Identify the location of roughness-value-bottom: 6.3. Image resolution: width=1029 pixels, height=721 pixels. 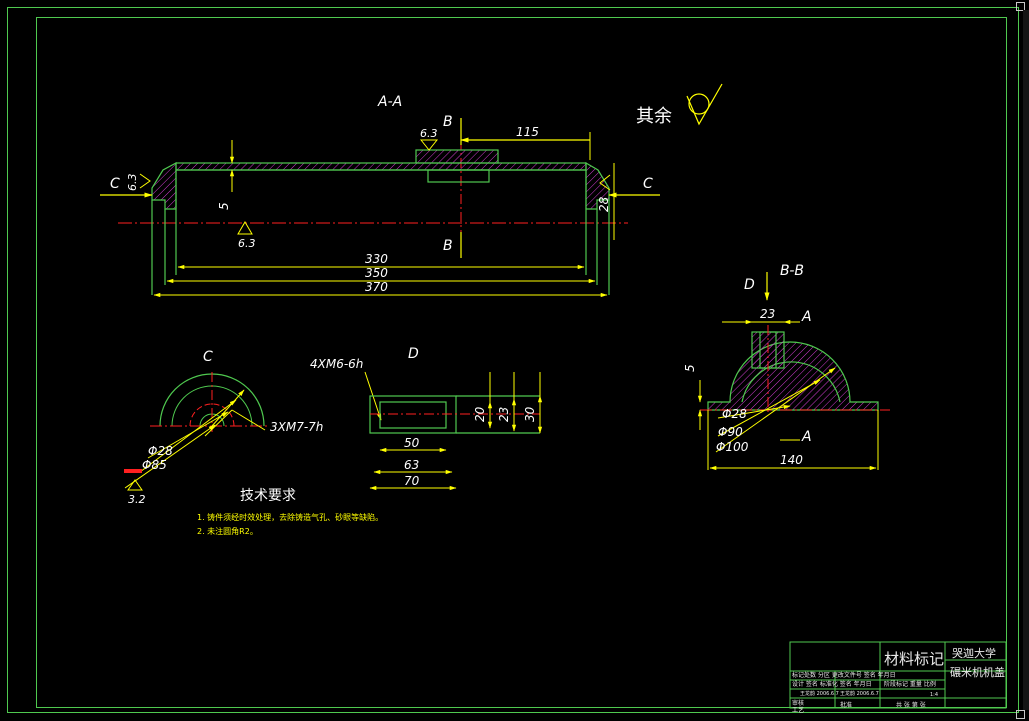
(247, 243).